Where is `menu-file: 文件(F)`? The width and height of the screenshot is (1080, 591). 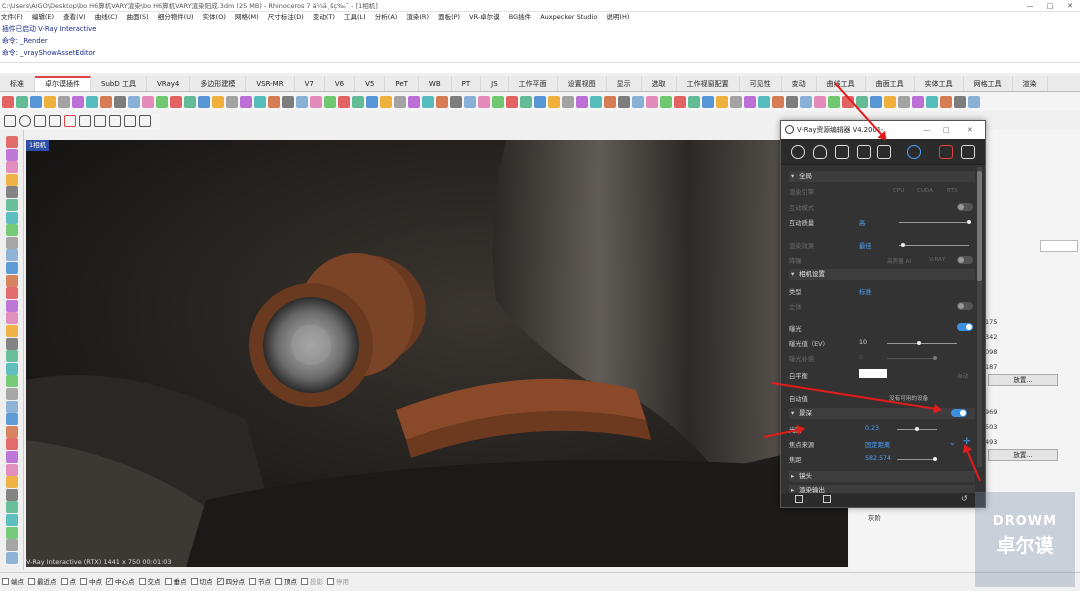 menu-file: 文件(F) is located at coordinates (12, 17).